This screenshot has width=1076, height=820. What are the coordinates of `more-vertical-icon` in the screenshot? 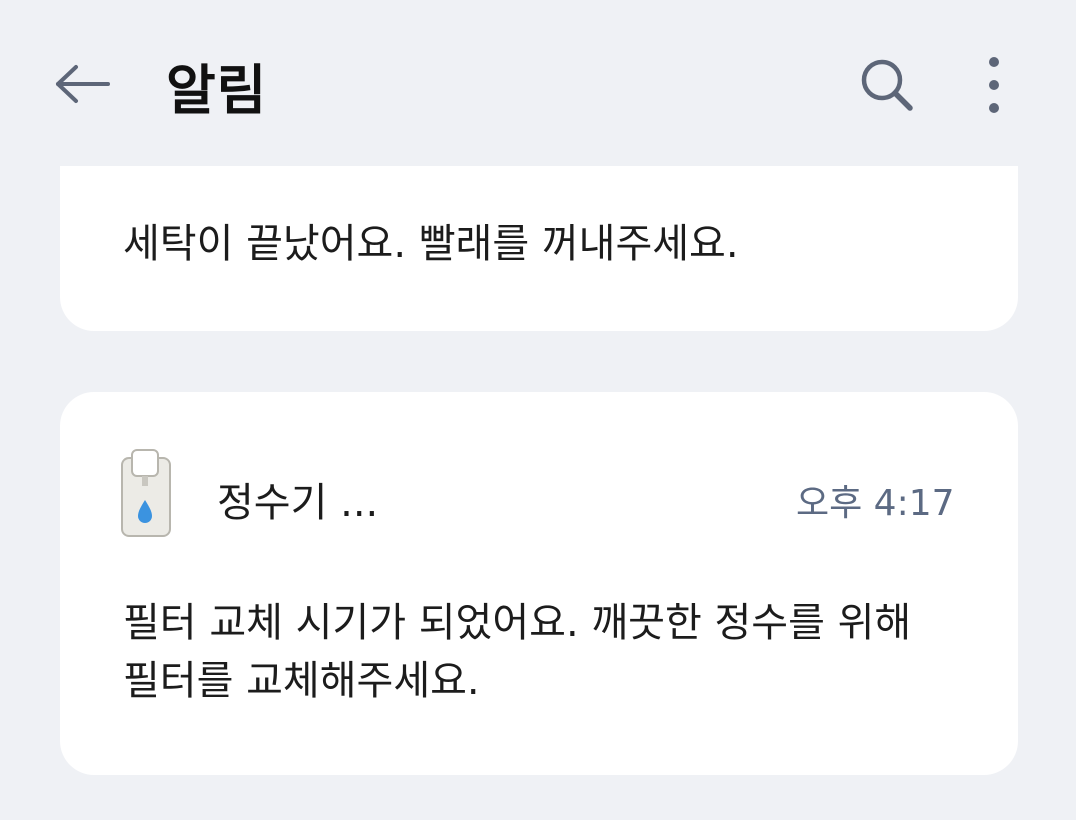 It's located at (994, 85).